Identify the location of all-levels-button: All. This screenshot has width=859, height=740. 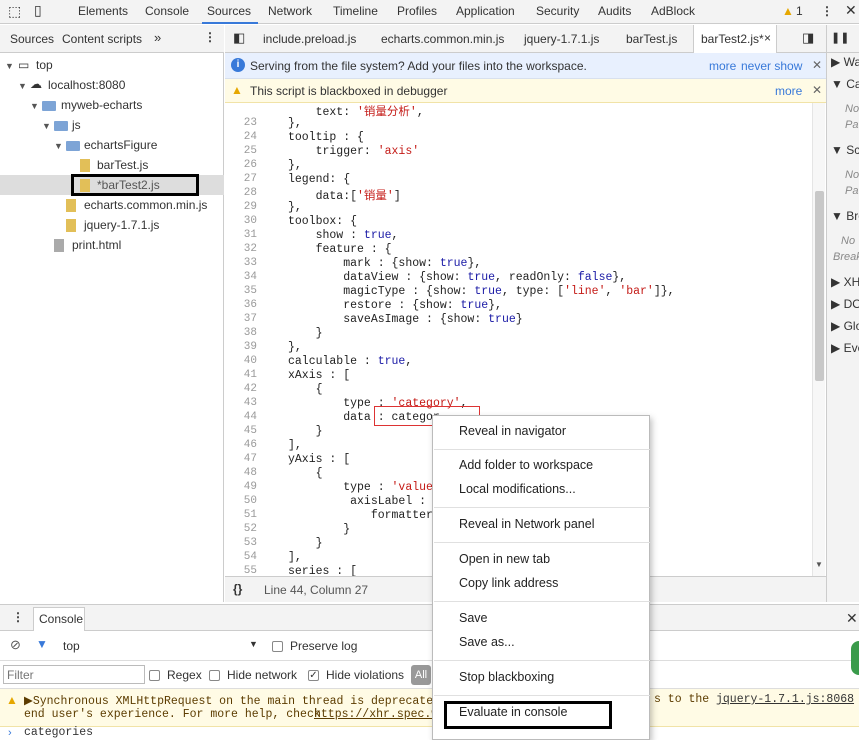
(421, 675).